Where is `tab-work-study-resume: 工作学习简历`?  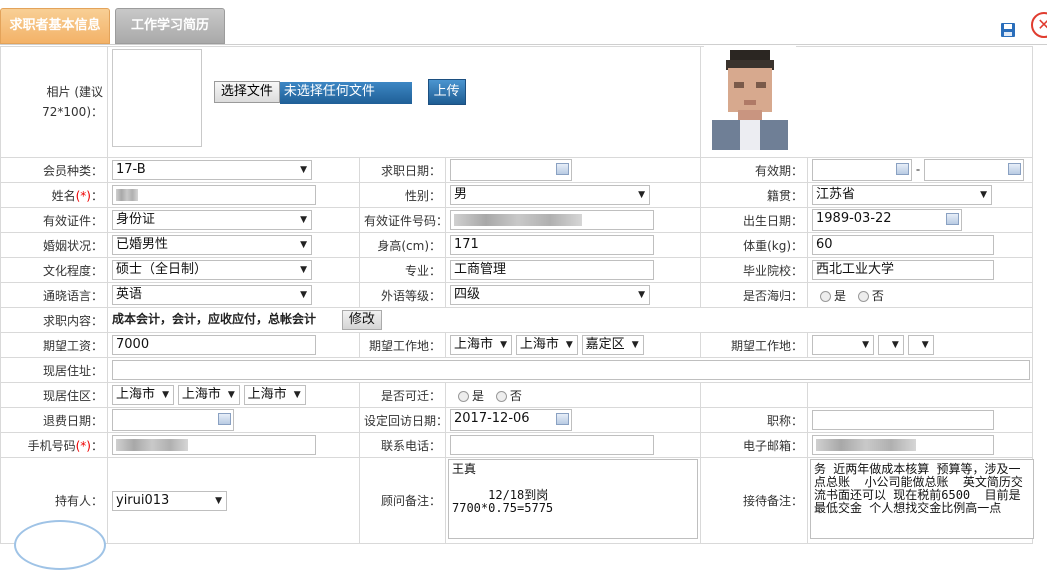
tab-work-study-resume: 工作学习简历 is located at coordinates (170, 26).